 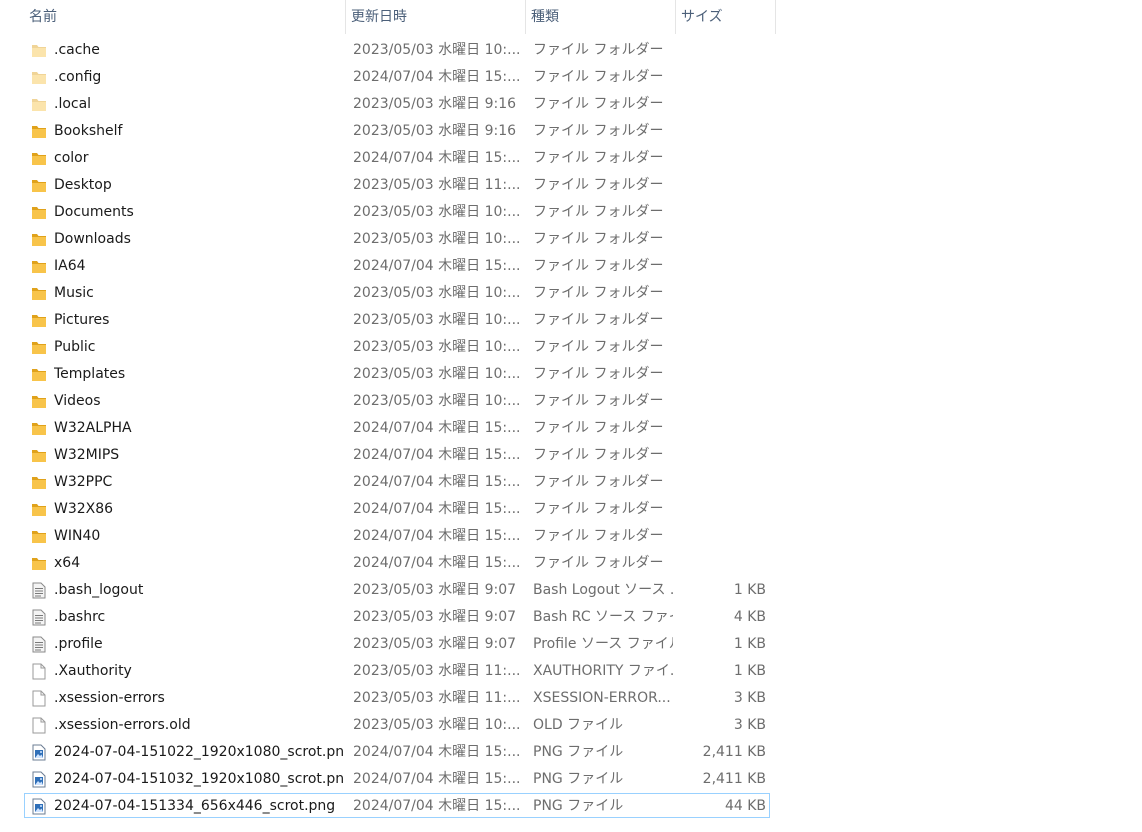 What do you see at coordinates (122, 725) in the screenshot?
I see `file-name: .xsession-errors.old` at bounding box center [122, 725].